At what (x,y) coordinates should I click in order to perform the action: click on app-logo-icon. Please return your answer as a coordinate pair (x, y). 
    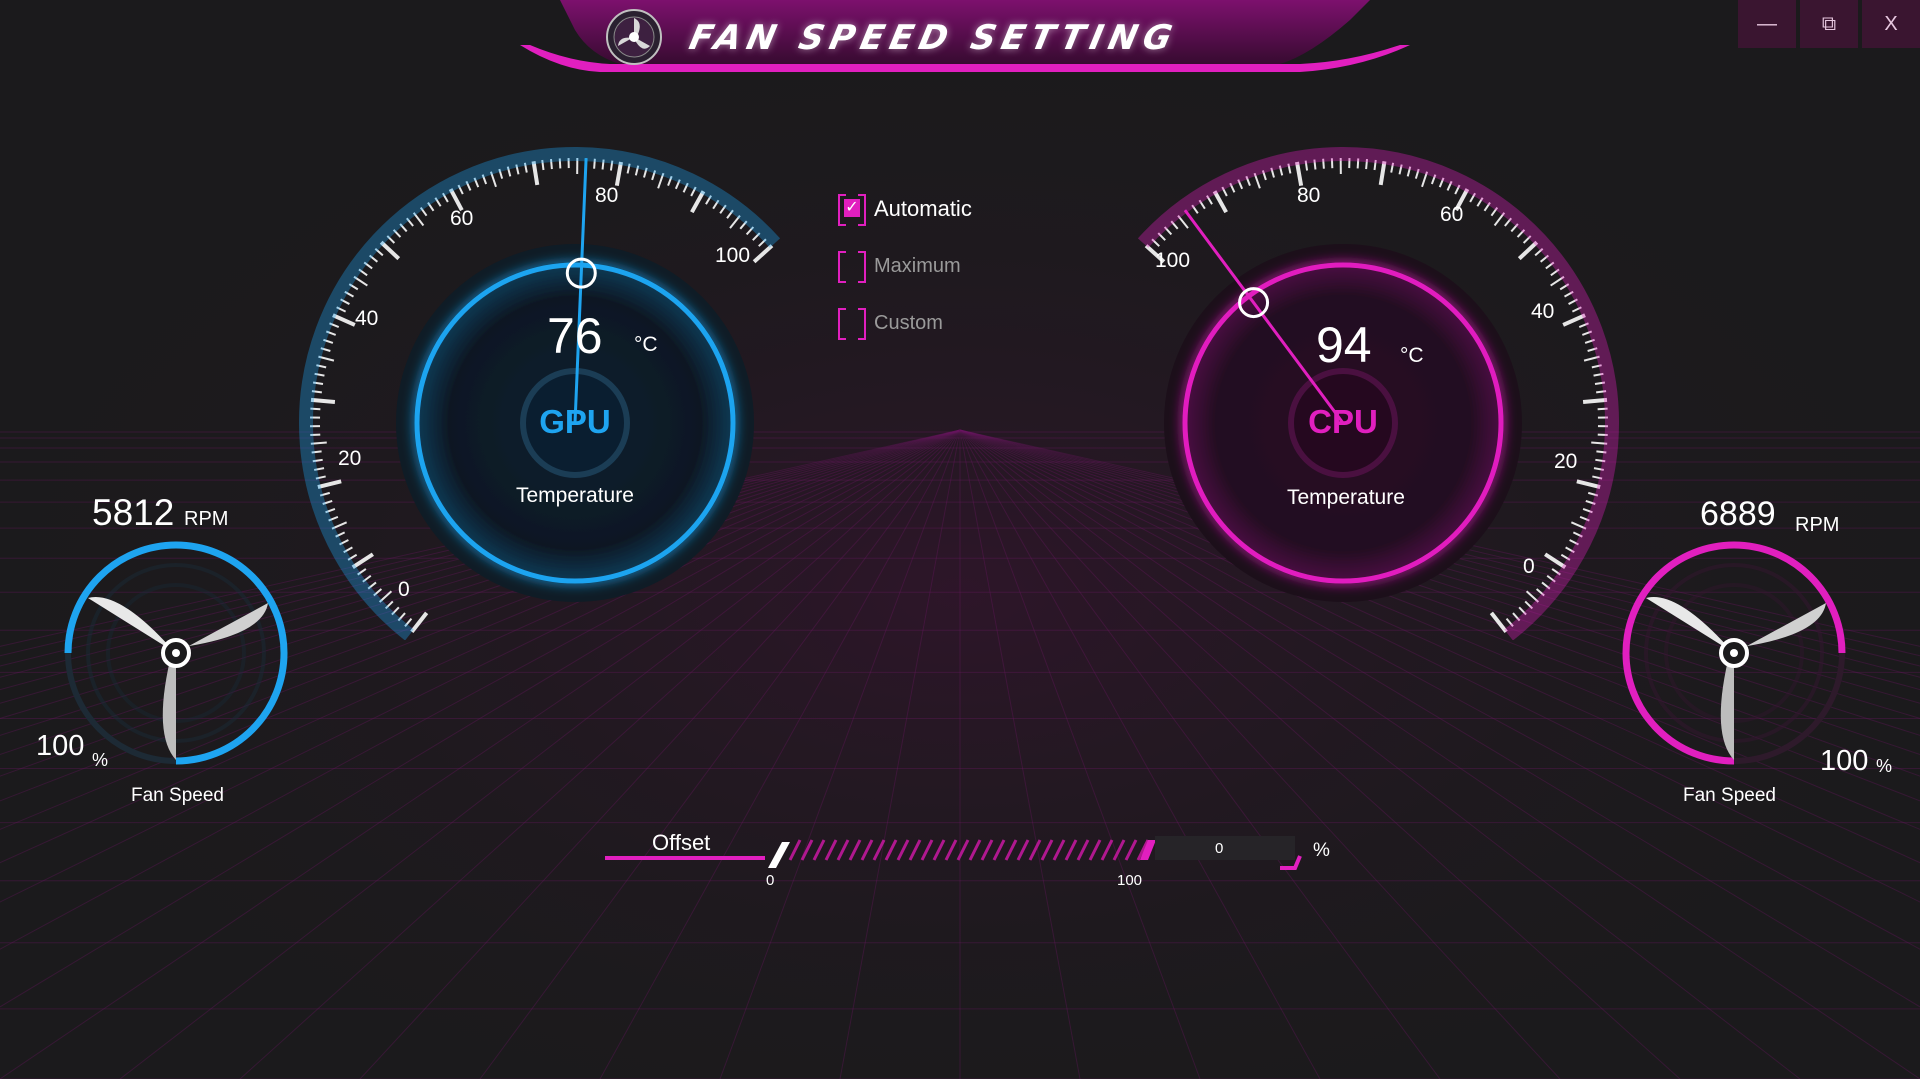
    Looking at the image, I should click on (634, 37).